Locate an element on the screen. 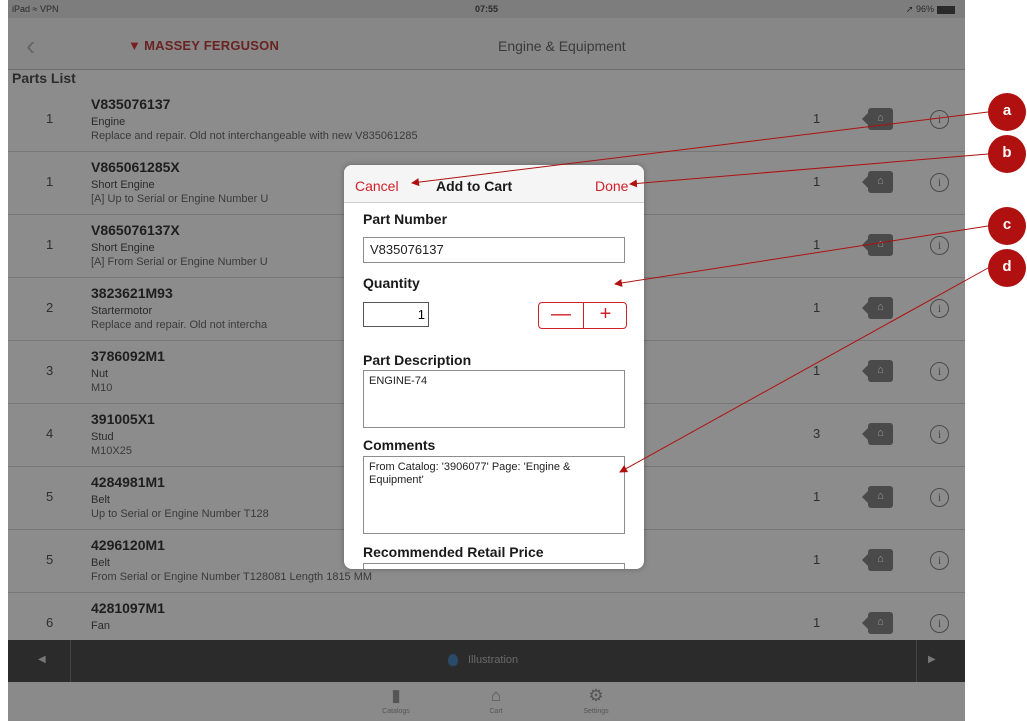 The width and height of the screenshot is (1027, 721). callout-b-arrow is located at coordinates (809, 170).